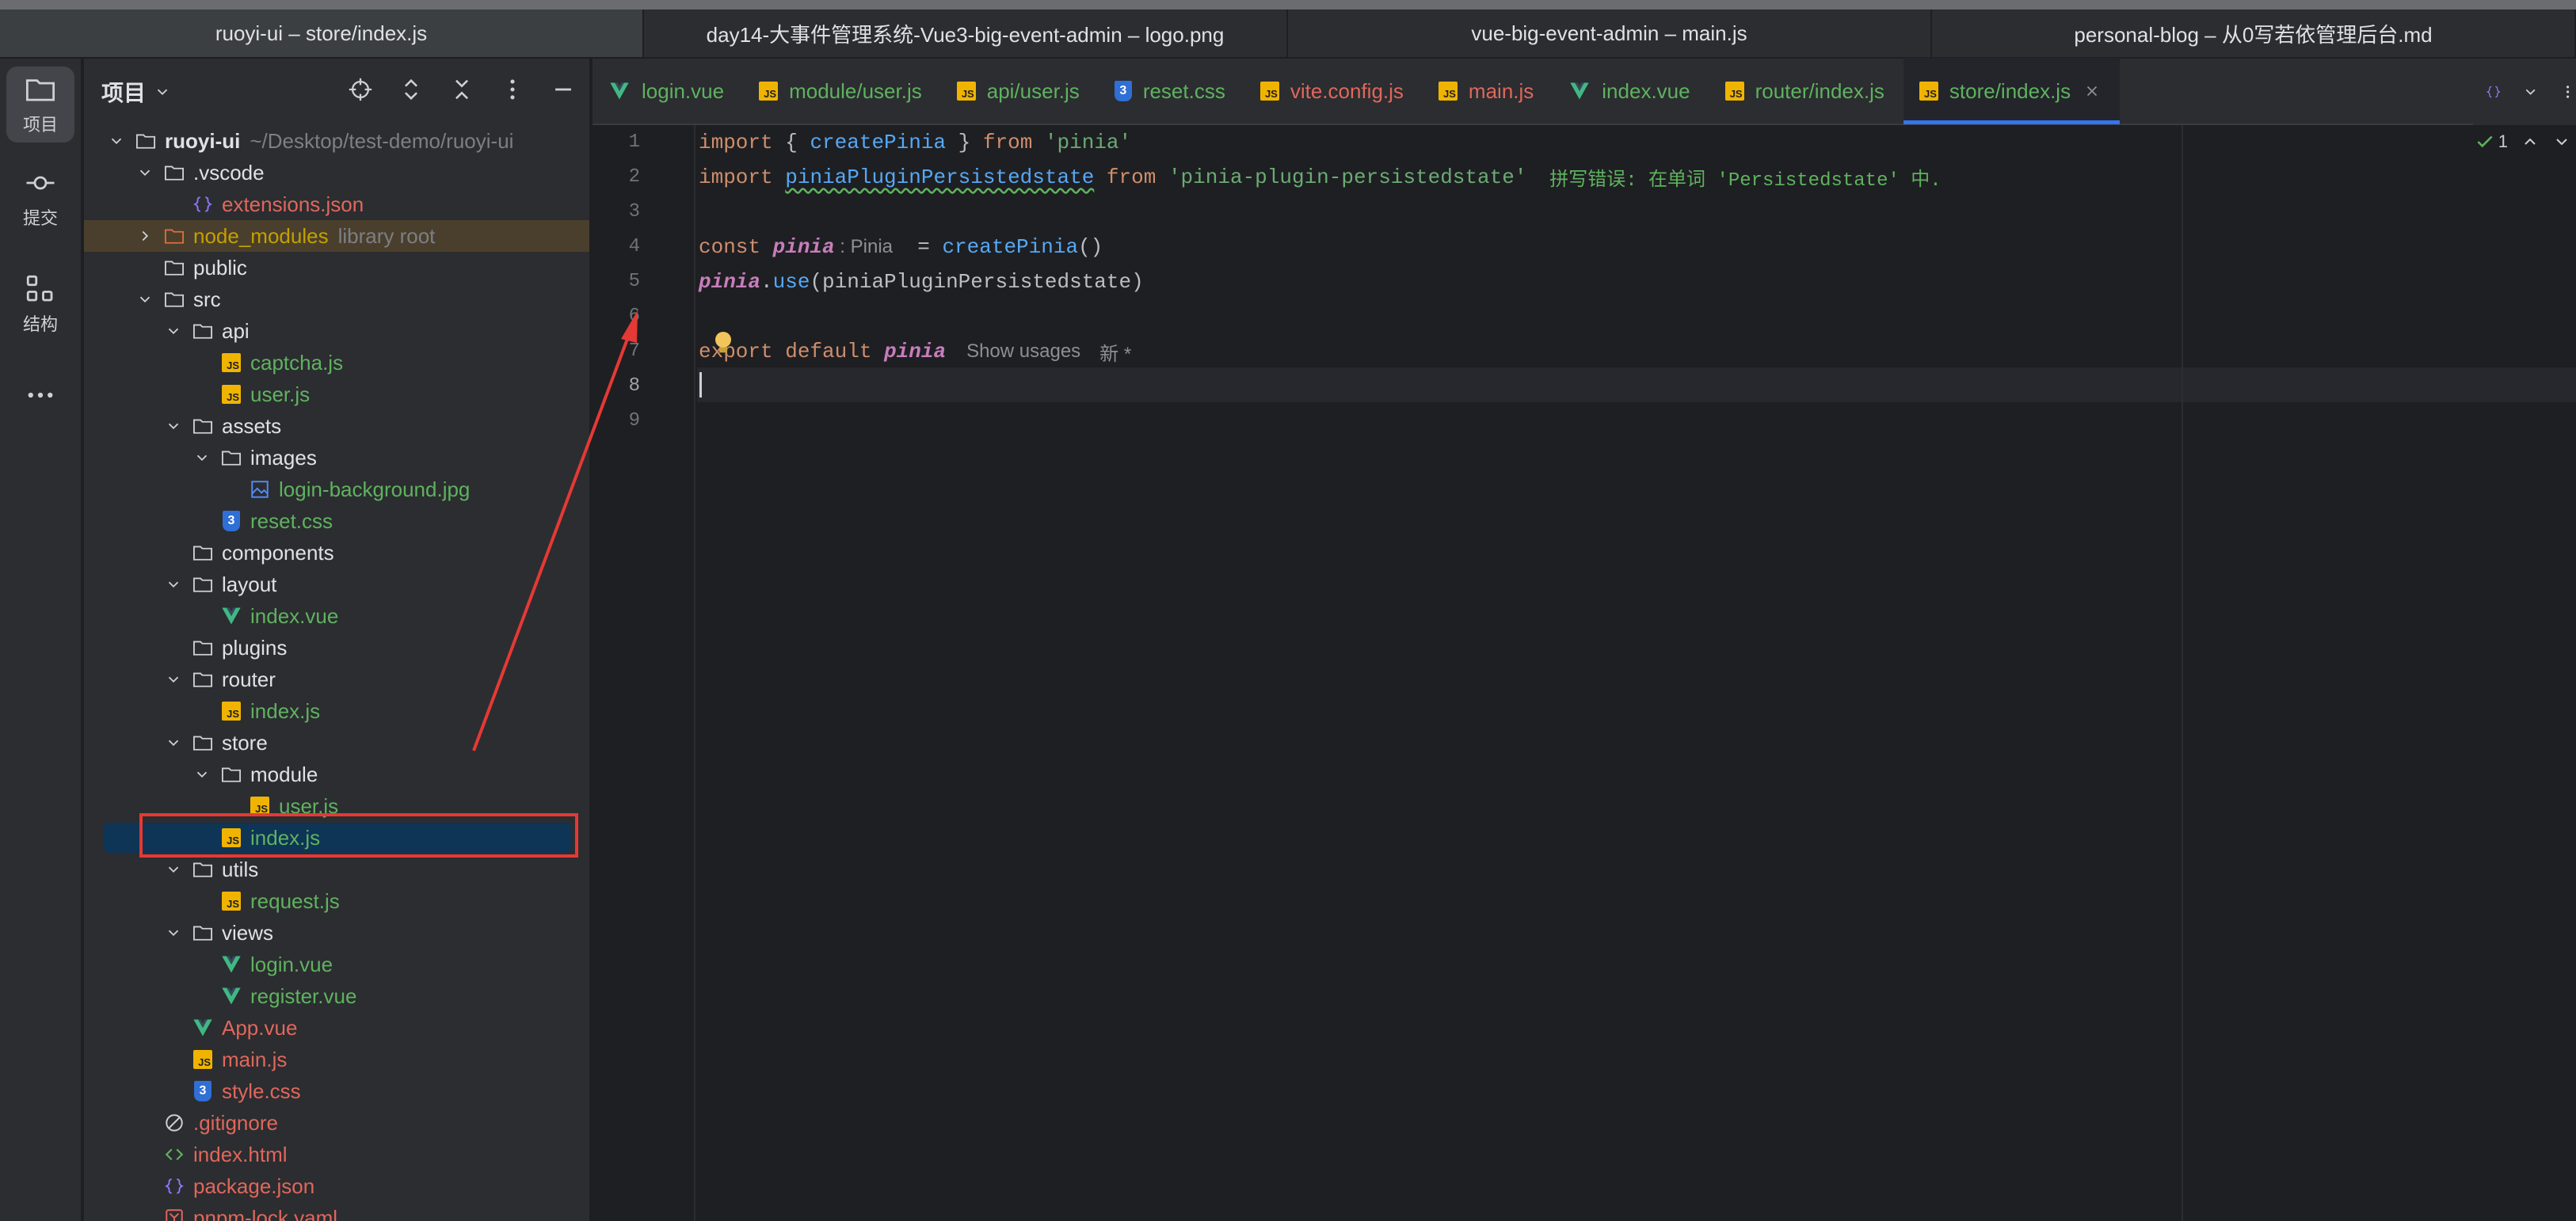 The width and height of the screenshot is (2576, 1221). Describe the element at coordinates (412, 89) in the screenshot. I see `expand-all-icon` at that location.